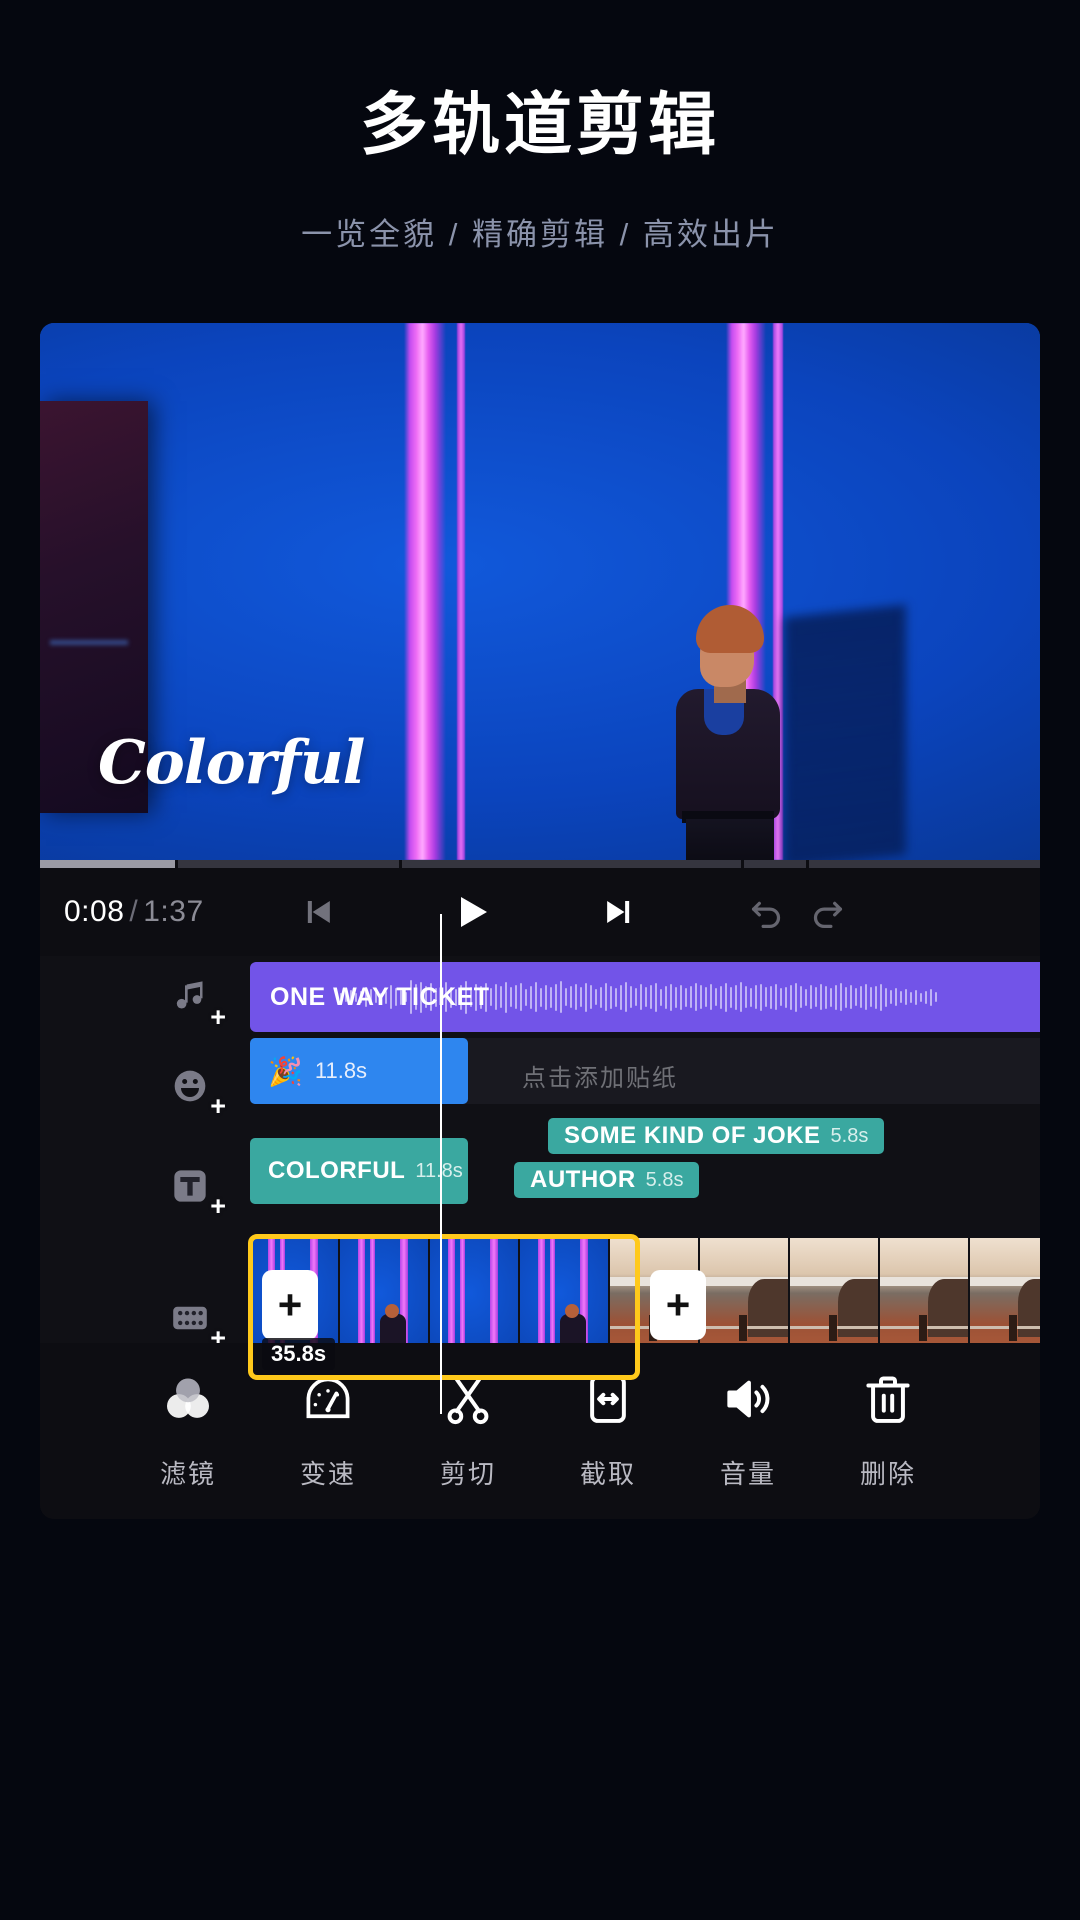 Image resolution: width=1080 pixels, height=1920 pixels. I want to click on tool-filter: 滤镜, so click(188, 1431).